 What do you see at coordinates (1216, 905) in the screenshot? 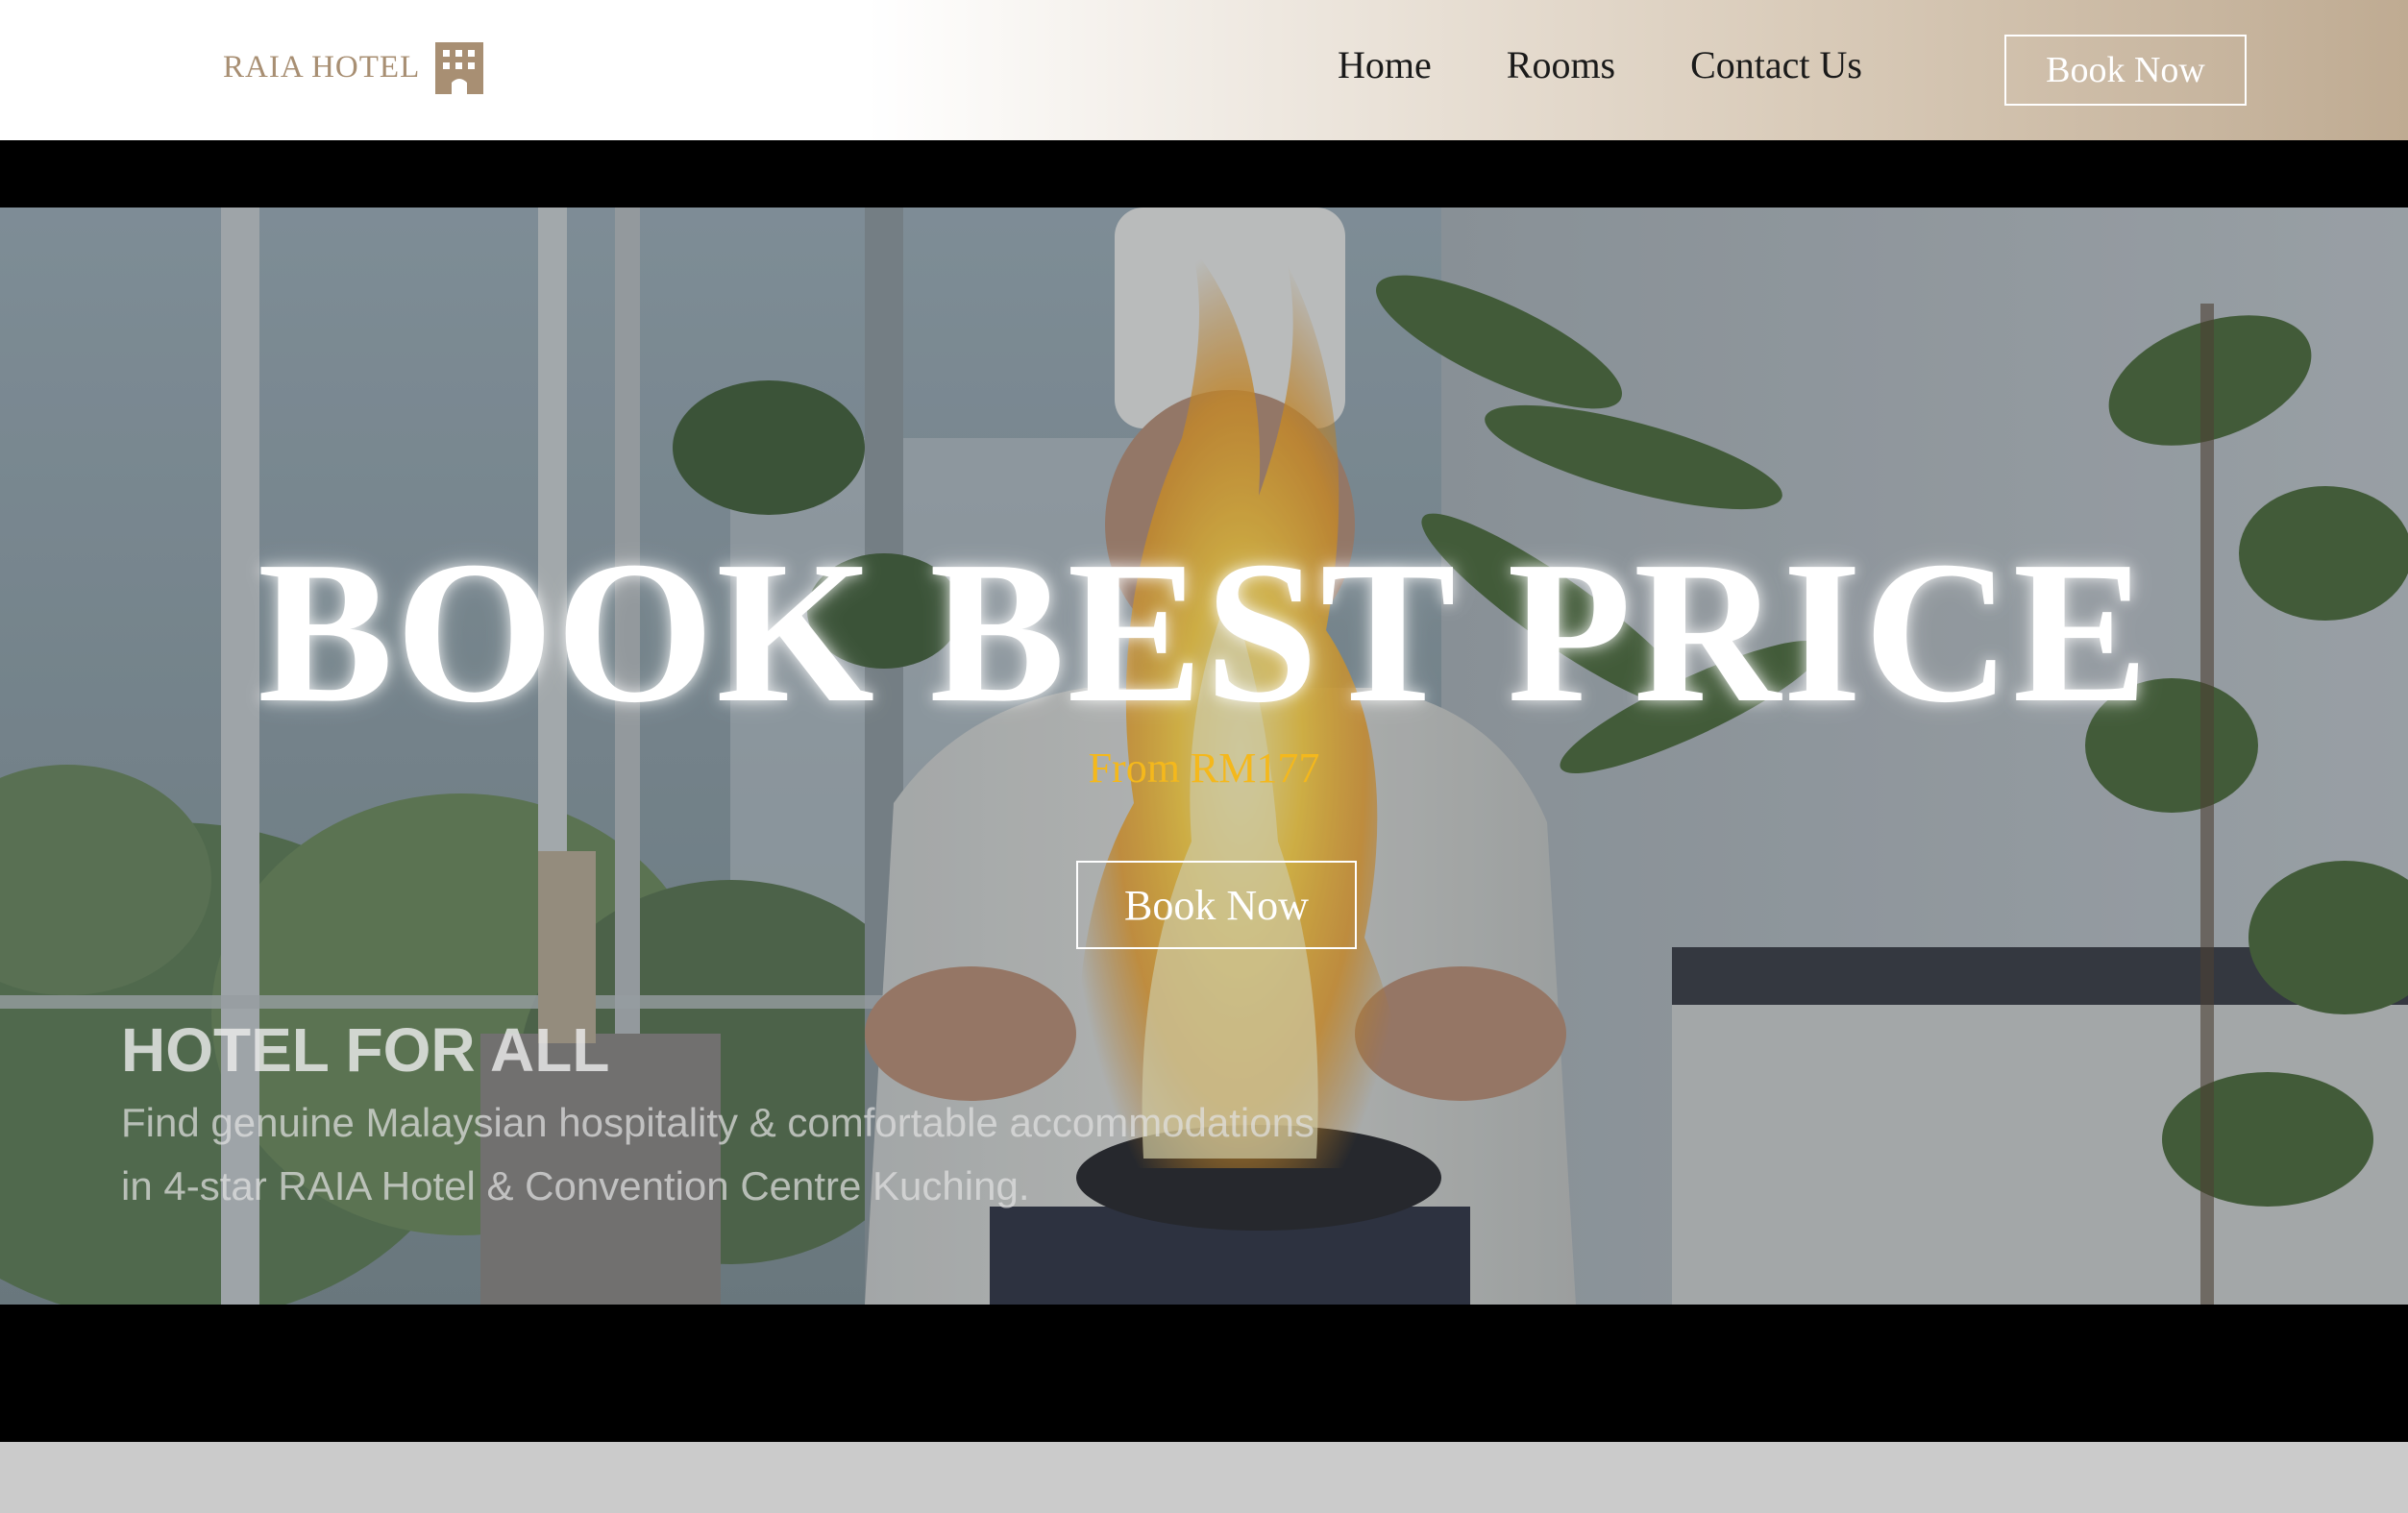
I see `hero-book-now-button: Book Now` at bounding box center [1216, 905].